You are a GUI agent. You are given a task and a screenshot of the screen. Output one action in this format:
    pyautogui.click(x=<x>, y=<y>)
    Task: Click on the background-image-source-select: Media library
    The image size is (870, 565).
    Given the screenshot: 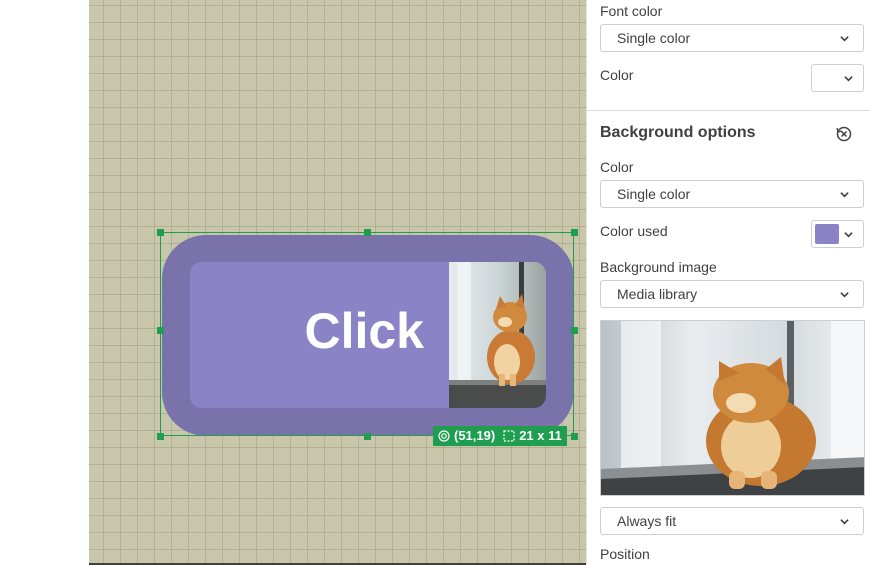 What is the action you would take?
    pyautogui.click(x=732, y=294)
    